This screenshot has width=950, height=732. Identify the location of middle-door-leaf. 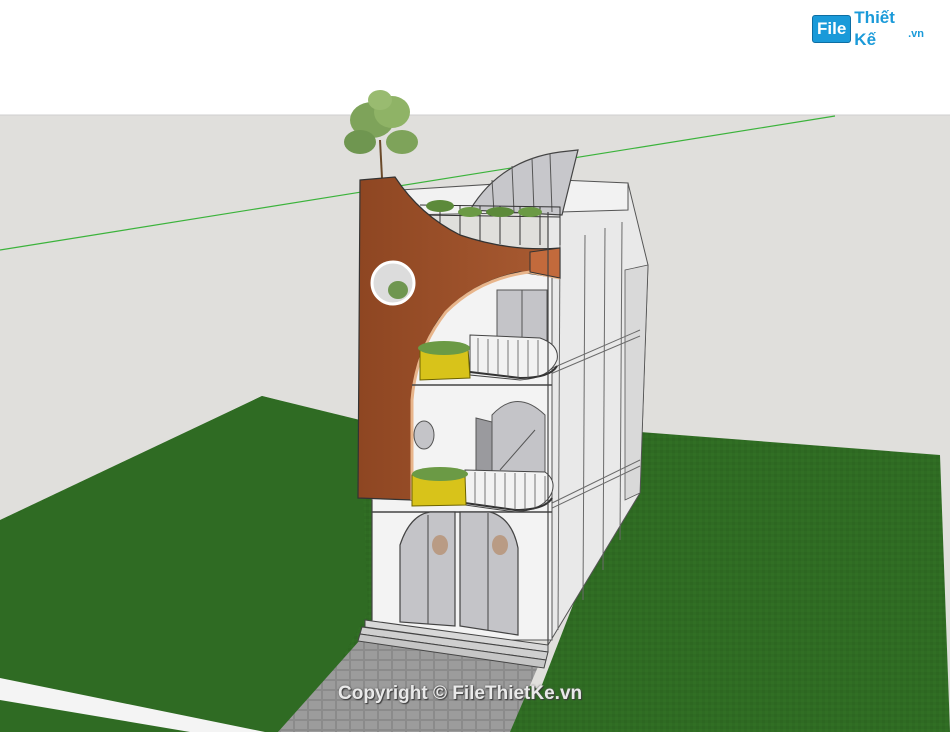
(484, 448).